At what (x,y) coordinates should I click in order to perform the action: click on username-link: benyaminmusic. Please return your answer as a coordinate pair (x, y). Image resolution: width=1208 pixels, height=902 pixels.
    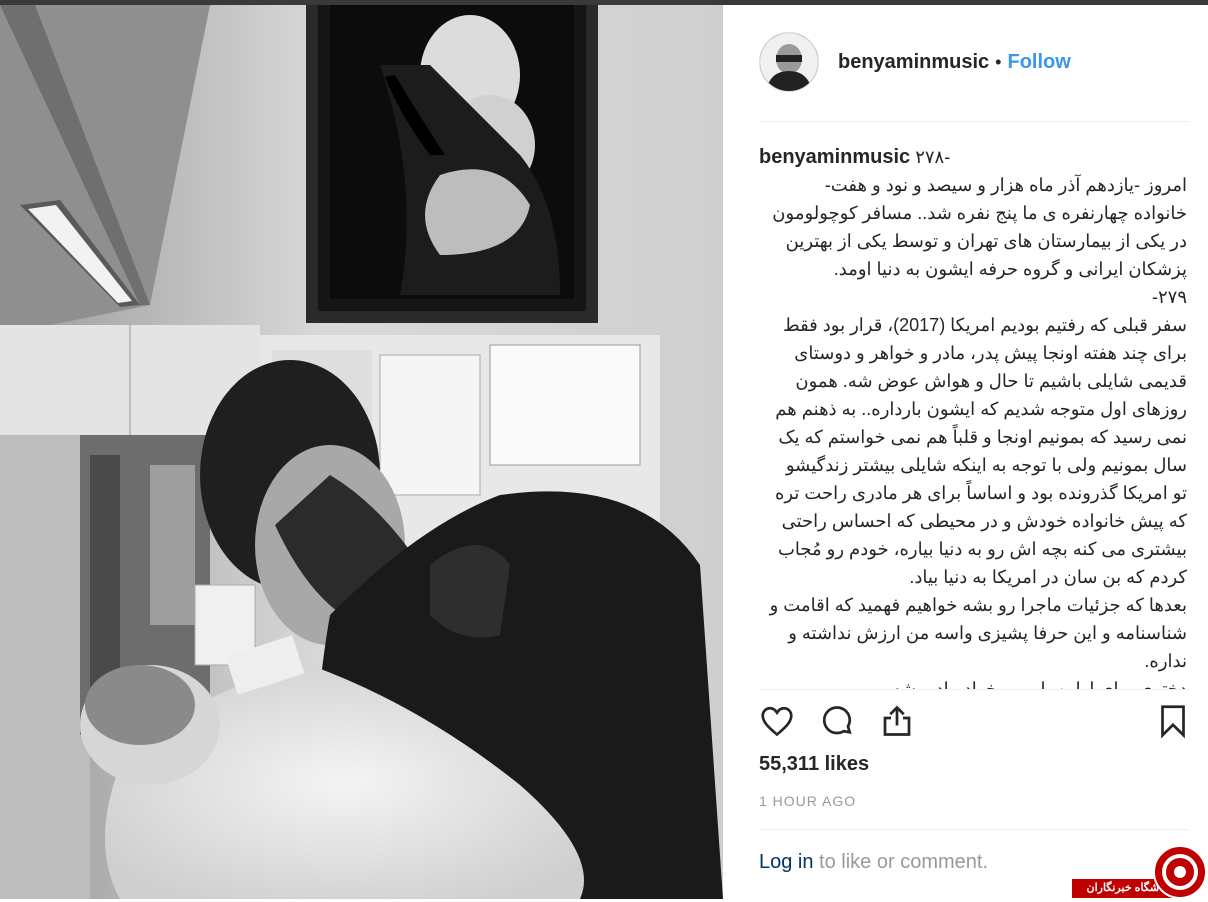
    Looking at the image, I should click on (913, 62).